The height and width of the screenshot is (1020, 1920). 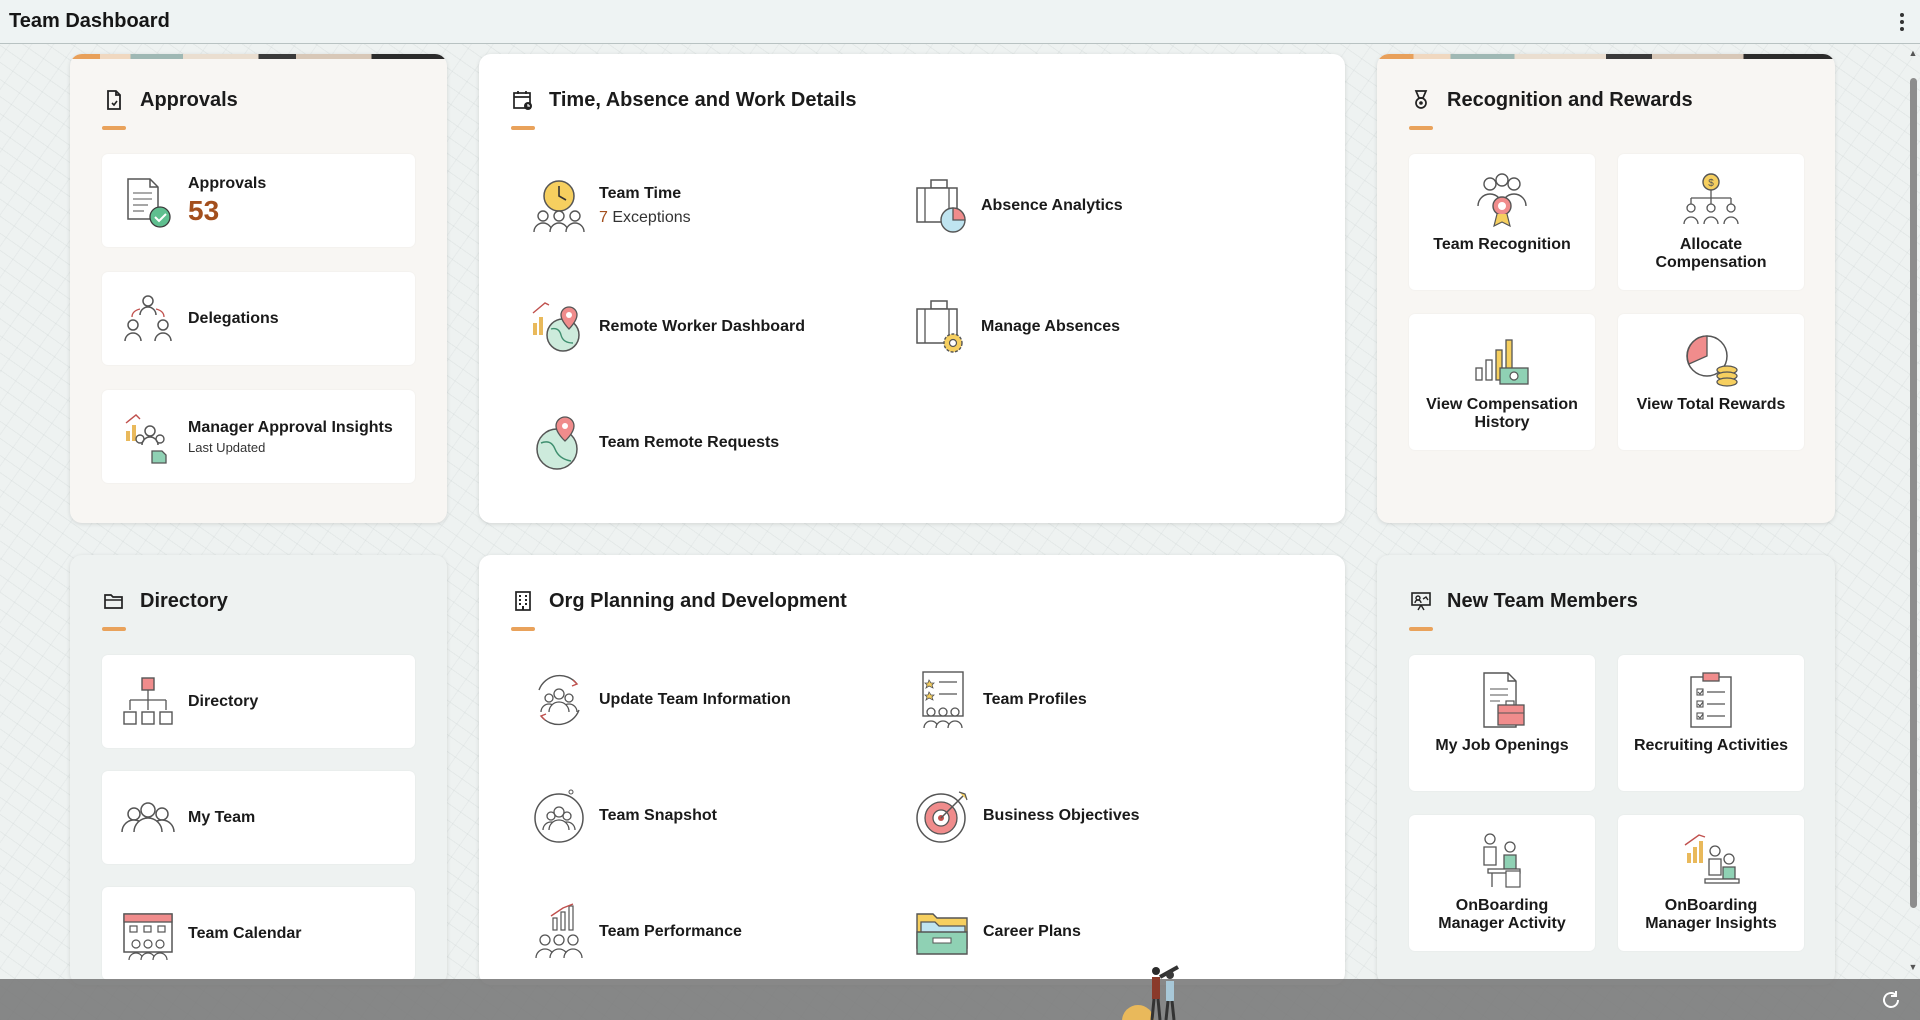 I want to click on delegations-tile-label: Delegations, so click(x=233, y=318).